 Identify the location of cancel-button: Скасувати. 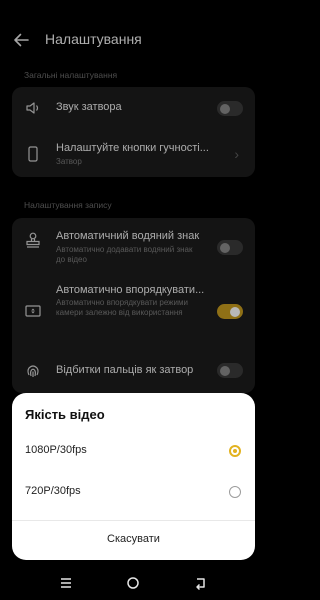
(133, 539).